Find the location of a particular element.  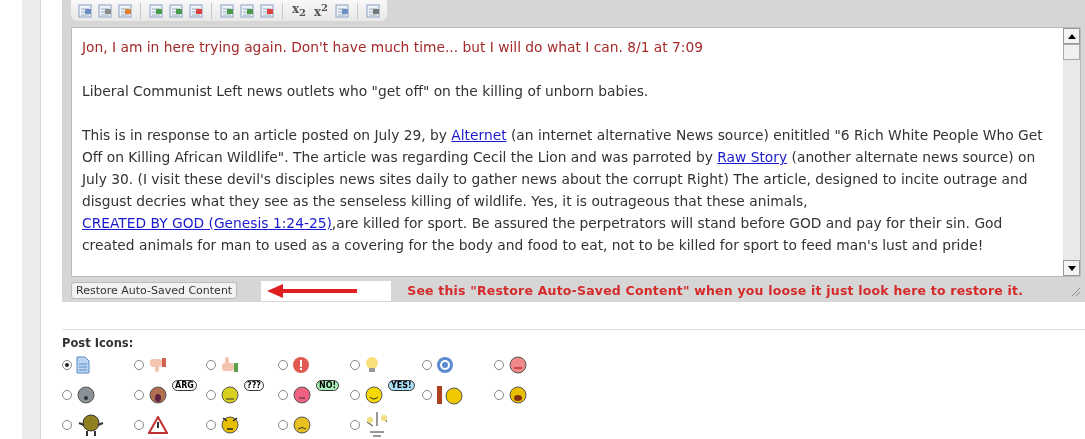

shouting-face-icon is located at coordinates (158, 395).